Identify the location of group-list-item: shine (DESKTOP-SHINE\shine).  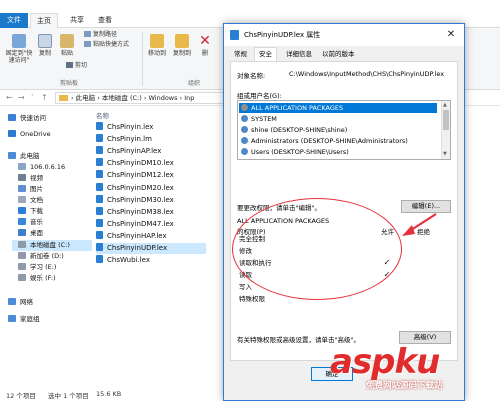
(294, 130).